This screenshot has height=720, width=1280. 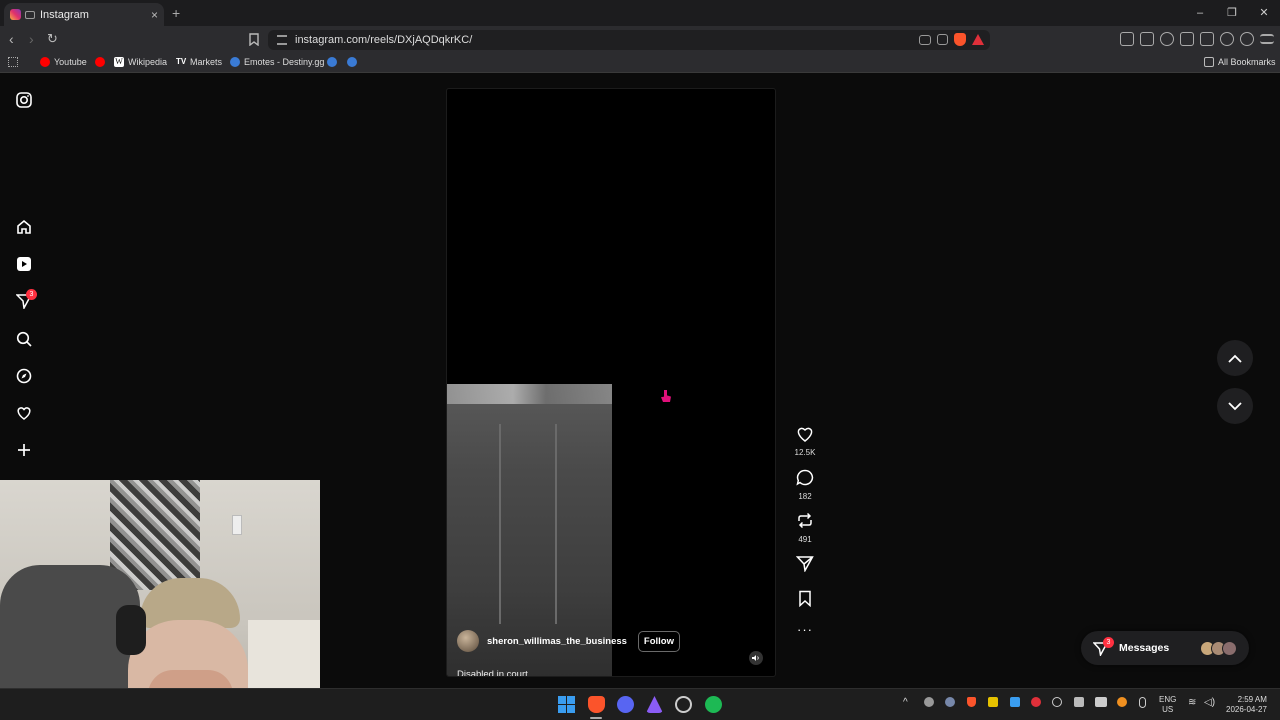 What do you see at coordinates (1127, 39) in the screenshot?
I see `extensions-icon` at bounding box center [1127, 39].